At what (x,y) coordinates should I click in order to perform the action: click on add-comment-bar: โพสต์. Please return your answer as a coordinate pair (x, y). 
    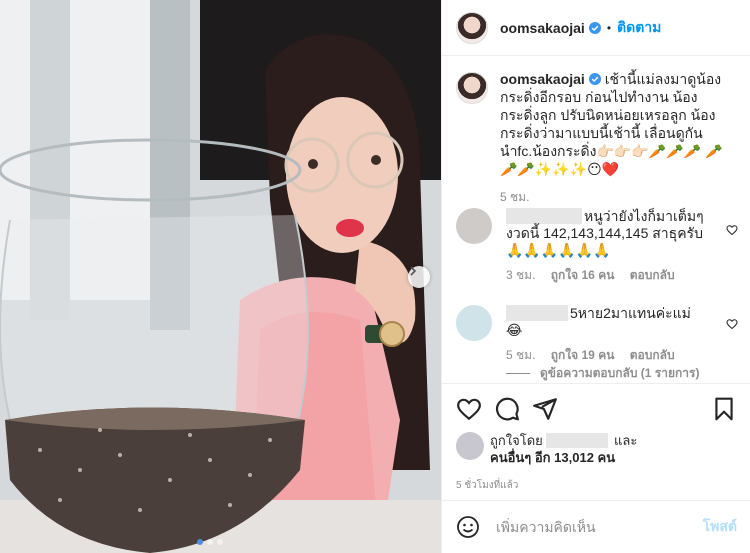
    Looking at the image, I should click on (596, 526).